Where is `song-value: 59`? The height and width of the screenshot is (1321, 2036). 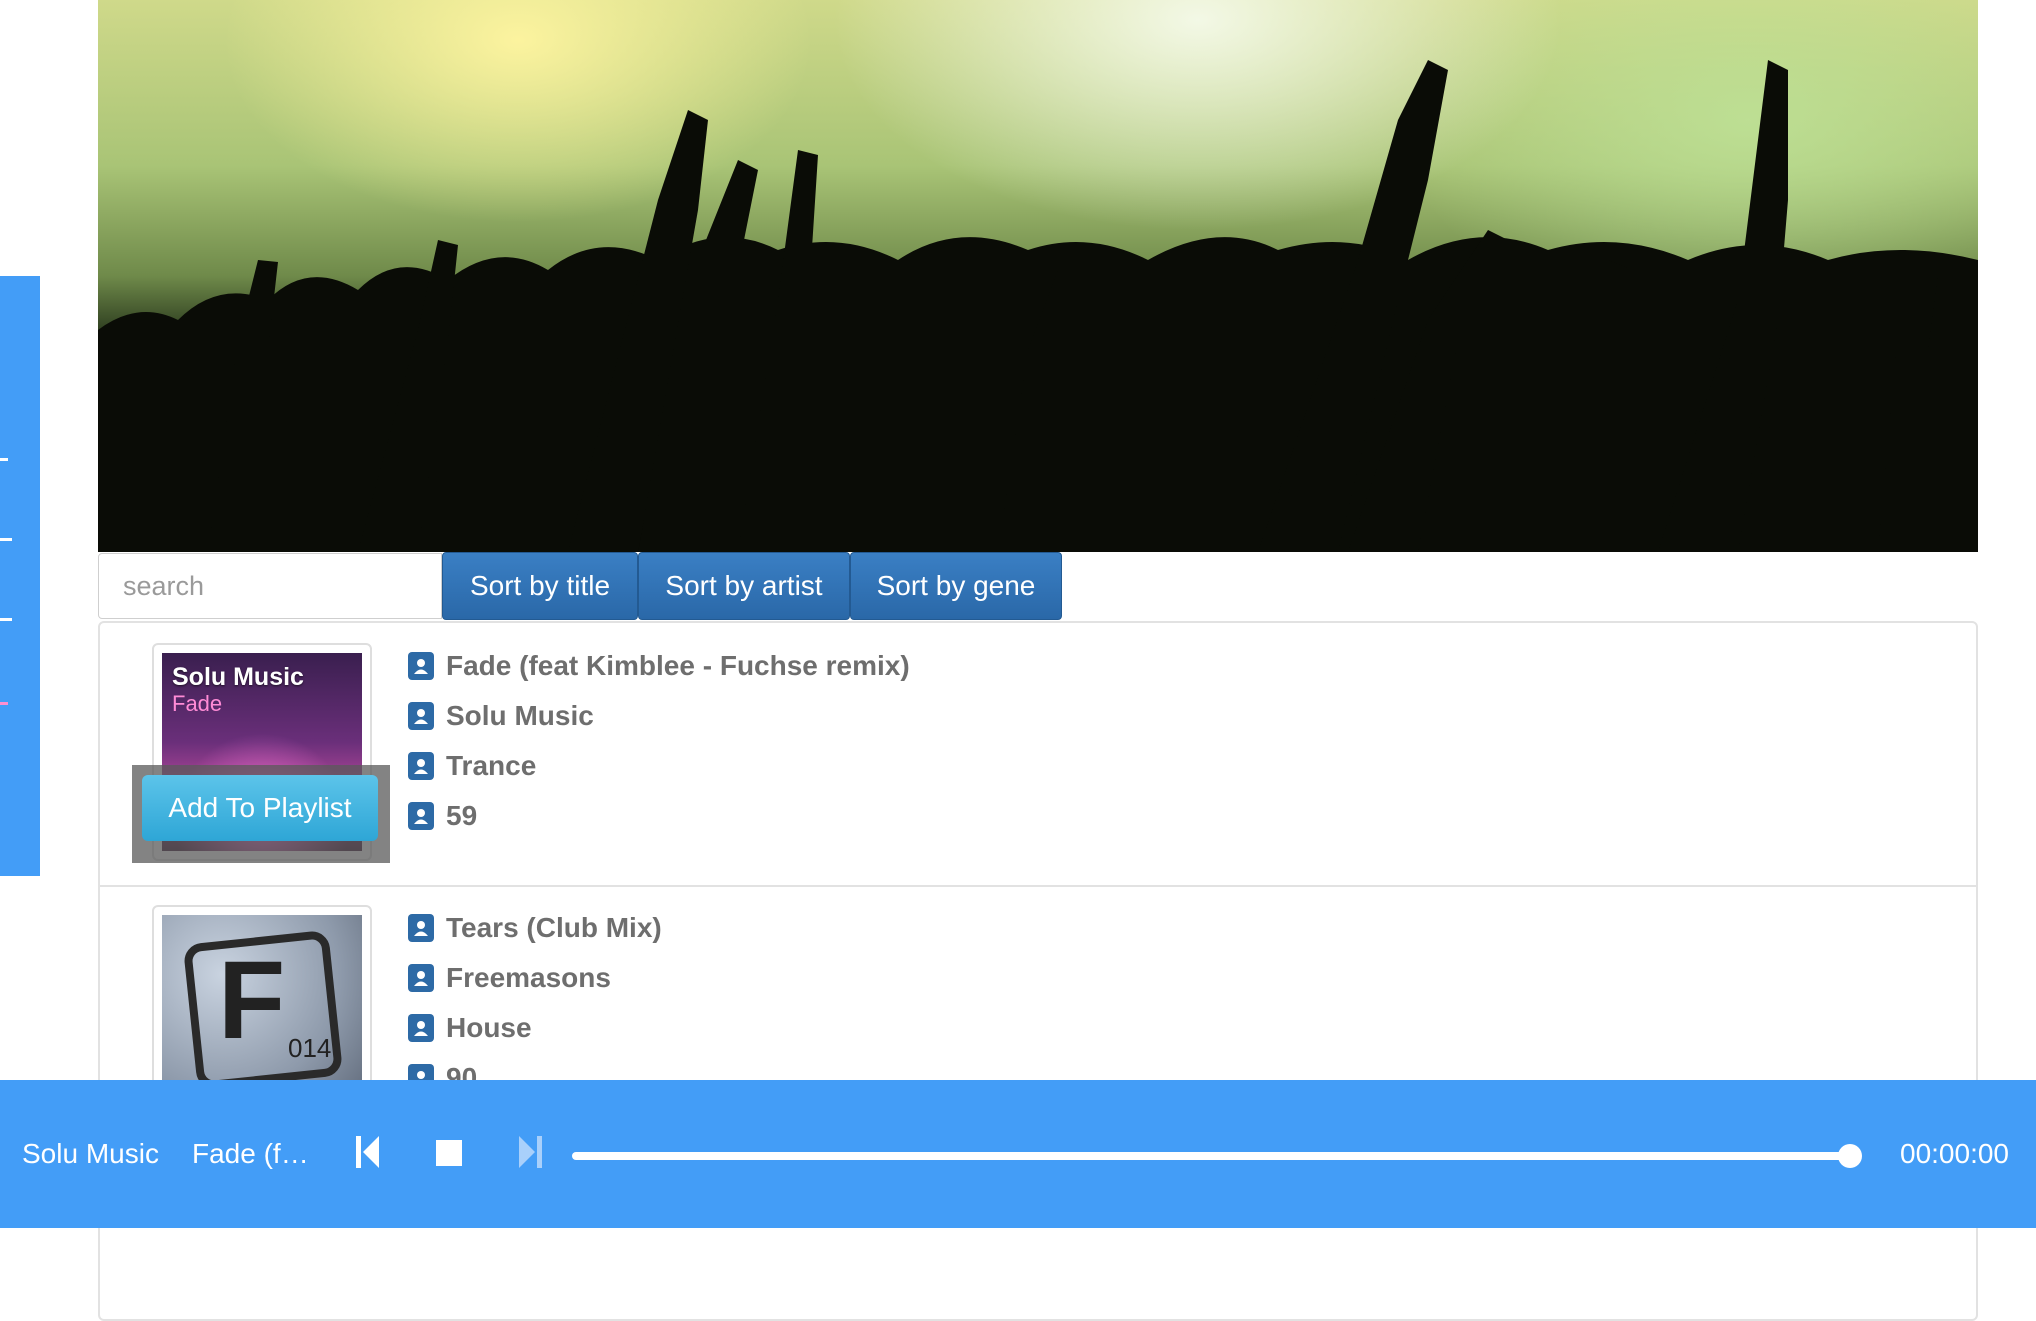 song-value: 59 is located at coordinates (462, 815).